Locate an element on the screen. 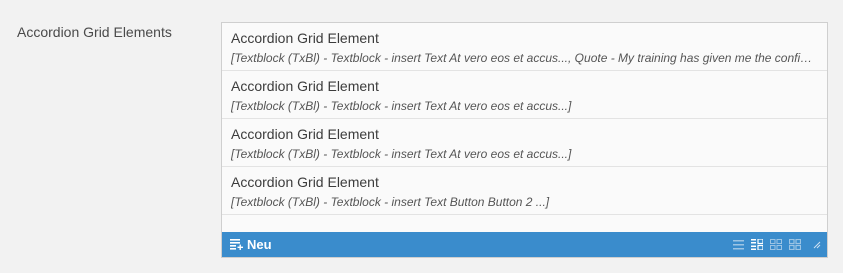 Image resolution: width=843 pixels, height=273 pixels. new-button-label: Neu is located at coordinates (259, 244).